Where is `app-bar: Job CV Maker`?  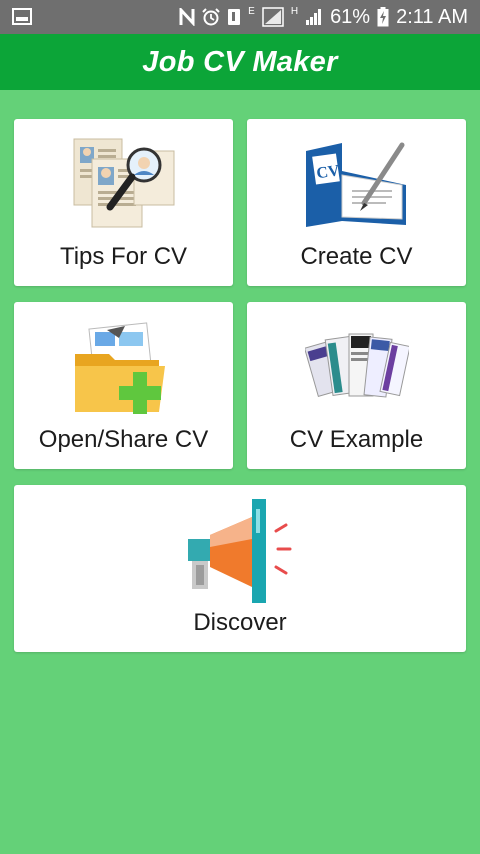 app-bar: Job CV Maker is located at coordinates (240, 62).